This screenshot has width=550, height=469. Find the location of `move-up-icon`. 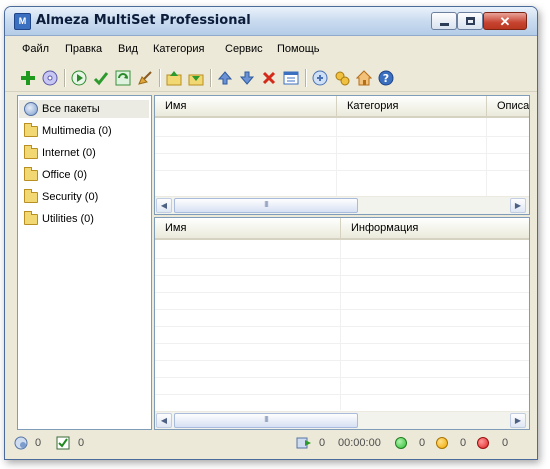

move-up-icon is located at coordinates (225, 78).